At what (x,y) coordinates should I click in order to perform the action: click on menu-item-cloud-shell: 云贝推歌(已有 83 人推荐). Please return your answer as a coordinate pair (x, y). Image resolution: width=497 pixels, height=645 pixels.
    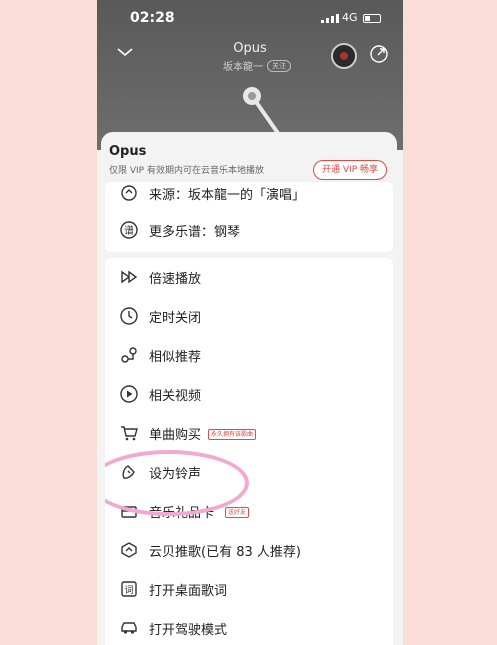
    Looking at the image, I should click on (249, 550).